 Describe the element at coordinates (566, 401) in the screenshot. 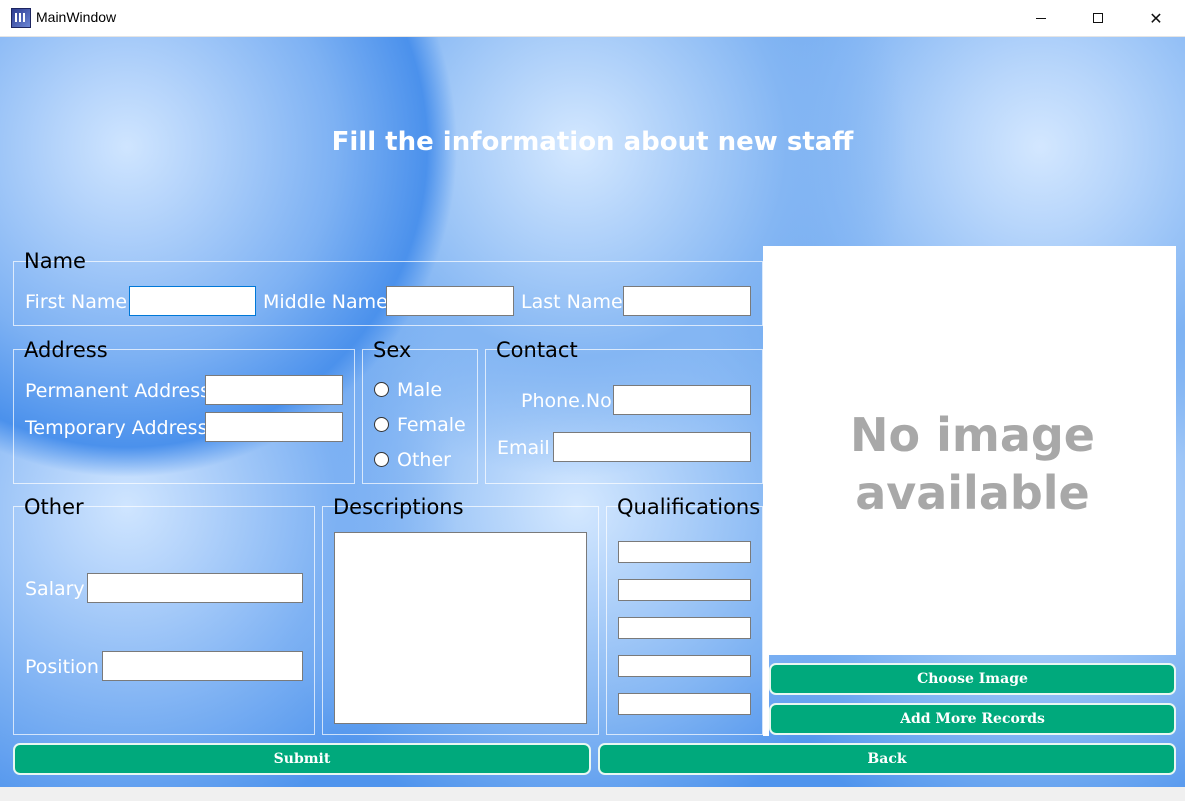

I see `phone-label: Phone.No` at that location.